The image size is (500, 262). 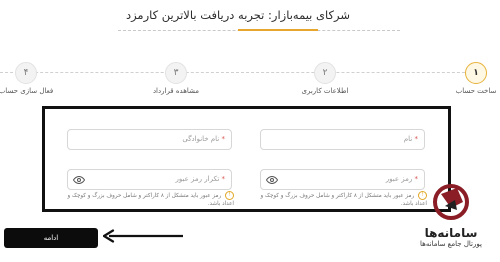 What do you see at coordinates (451, 222) in the screenshot?
I see `brand-logo: سامانه‌ها پورتال جامع سامانه‌ها` at bounding box center [451, 222].